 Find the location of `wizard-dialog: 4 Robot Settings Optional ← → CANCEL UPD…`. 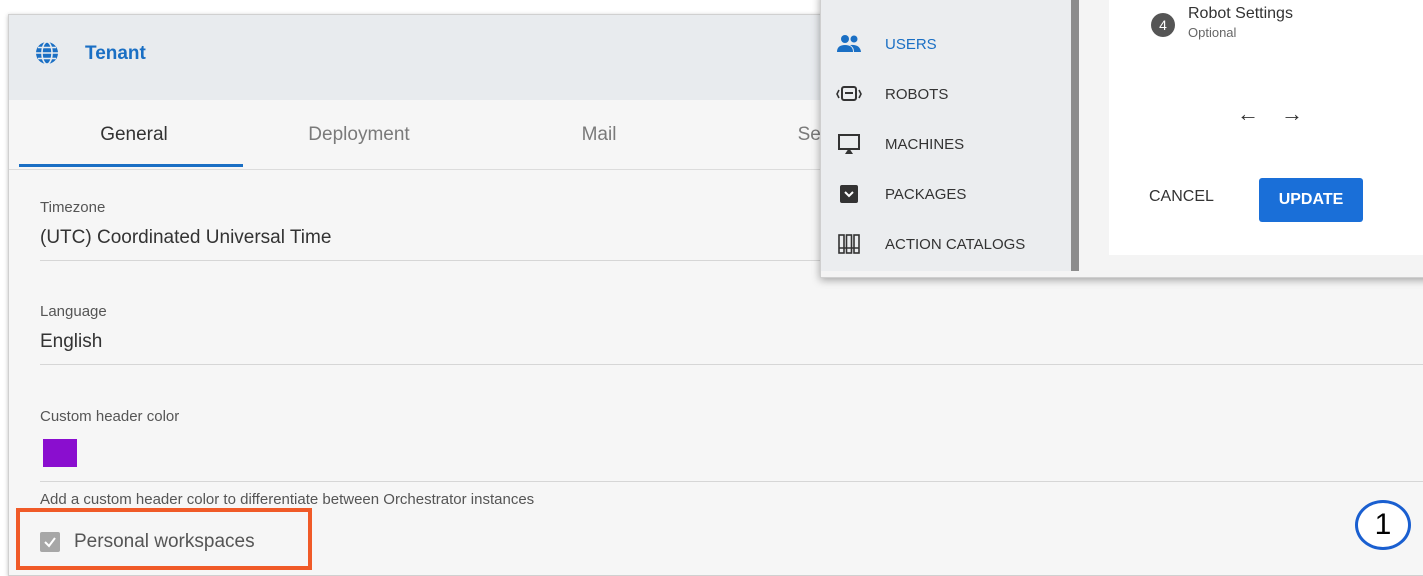

wizard-dialog: 4 Robot Settings Optional ← → CANCEL UPD… is located at coordinates (1266, 127).